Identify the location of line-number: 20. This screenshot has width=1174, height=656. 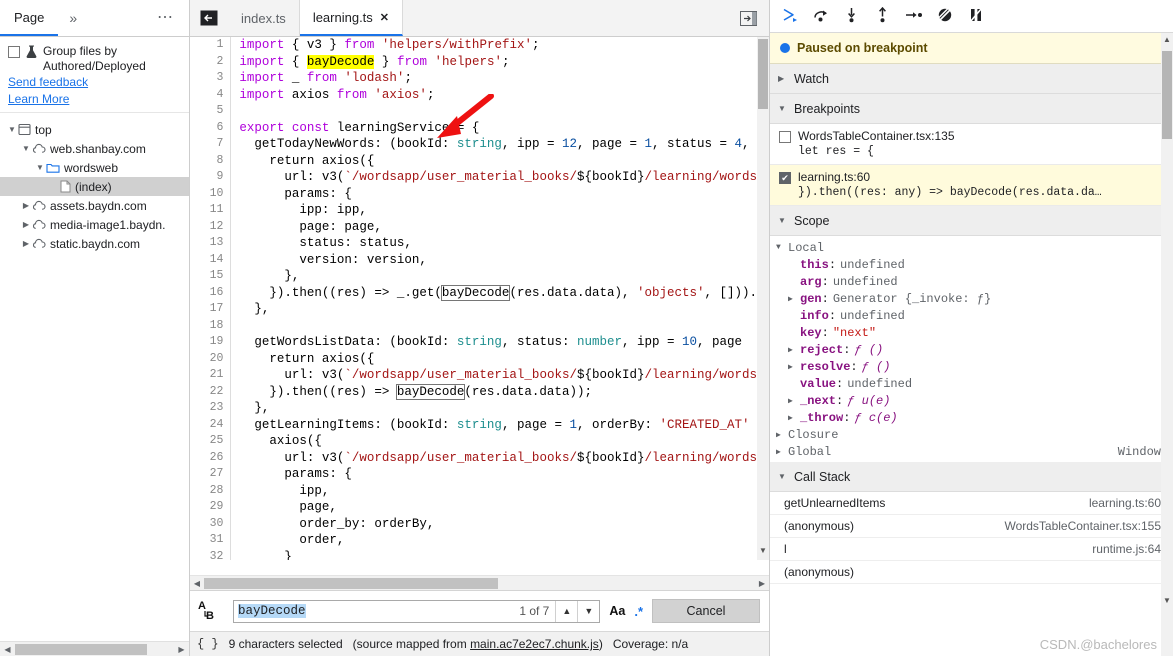
(211, 358).